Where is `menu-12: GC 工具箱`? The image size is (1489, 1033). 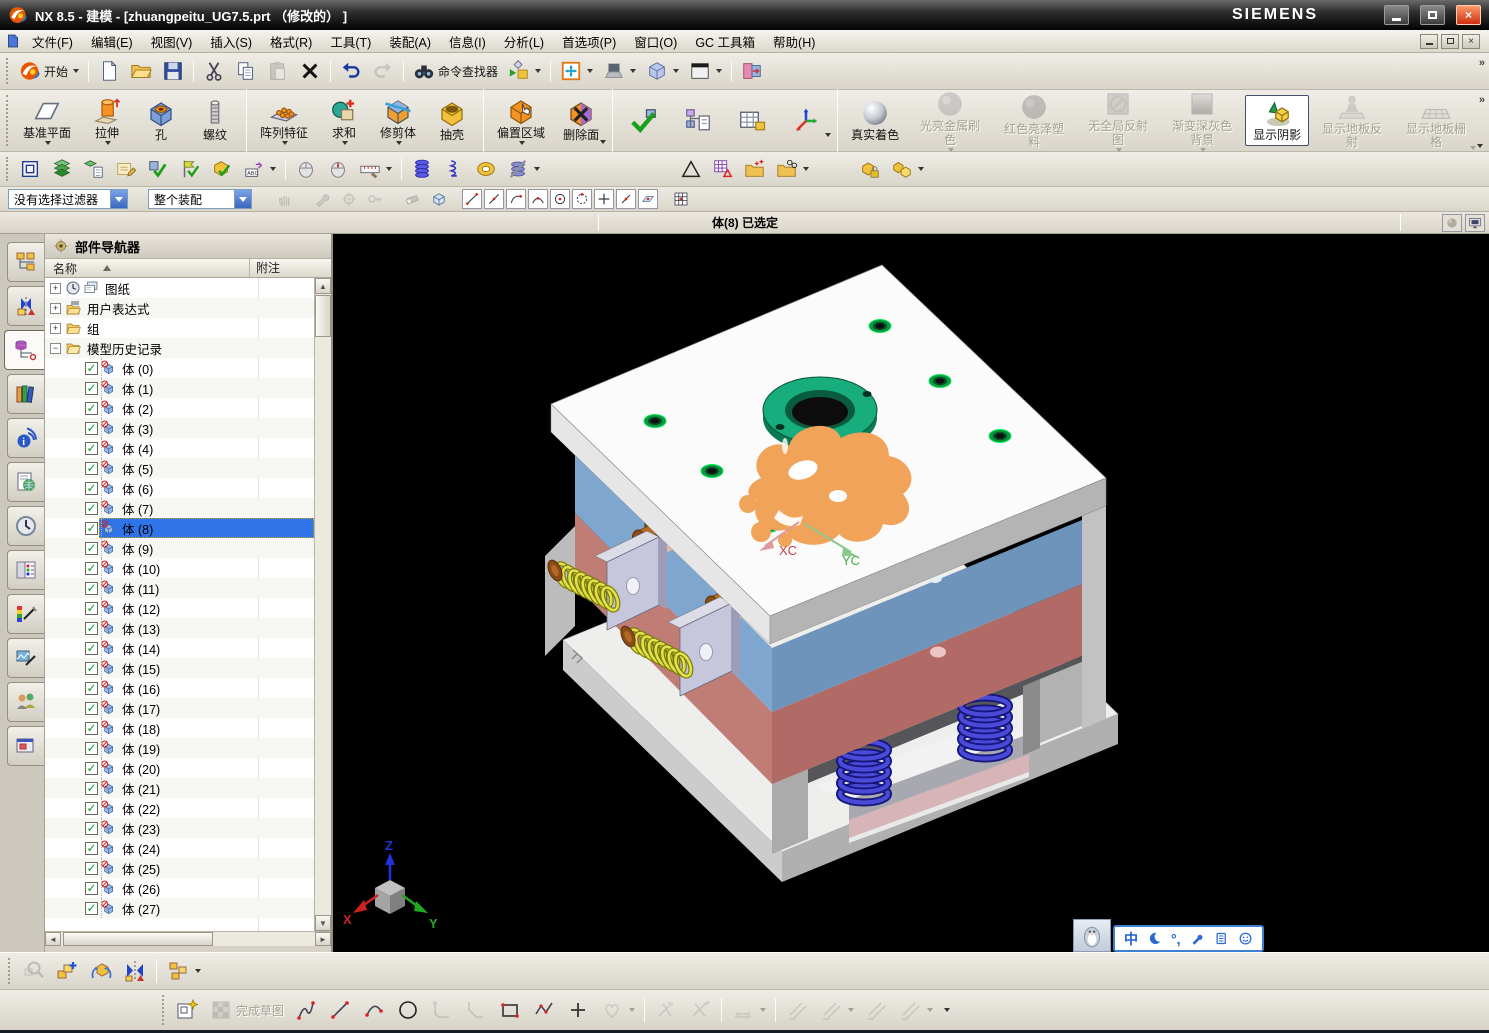
menu-12: GC 工具箱 is located at coordinates (725, 41).